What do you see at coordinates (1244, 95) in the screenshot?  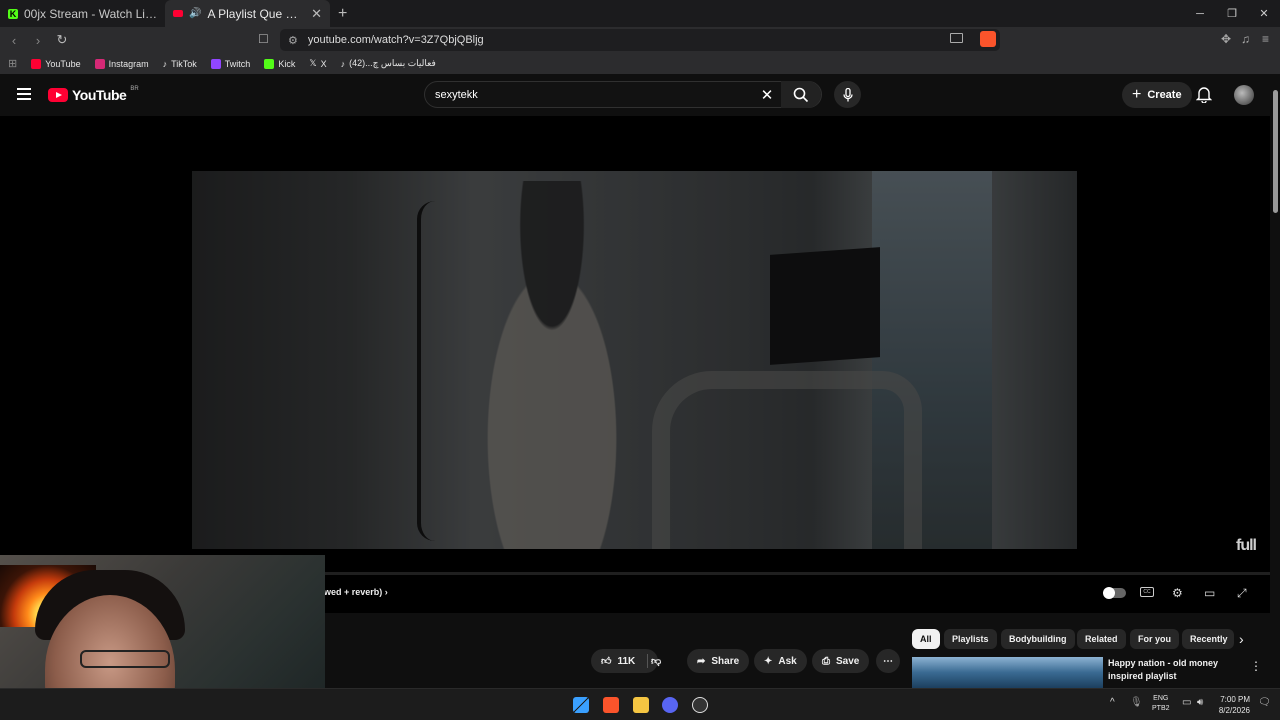 I see `account-avatar` at bounding box center [1244, 95].